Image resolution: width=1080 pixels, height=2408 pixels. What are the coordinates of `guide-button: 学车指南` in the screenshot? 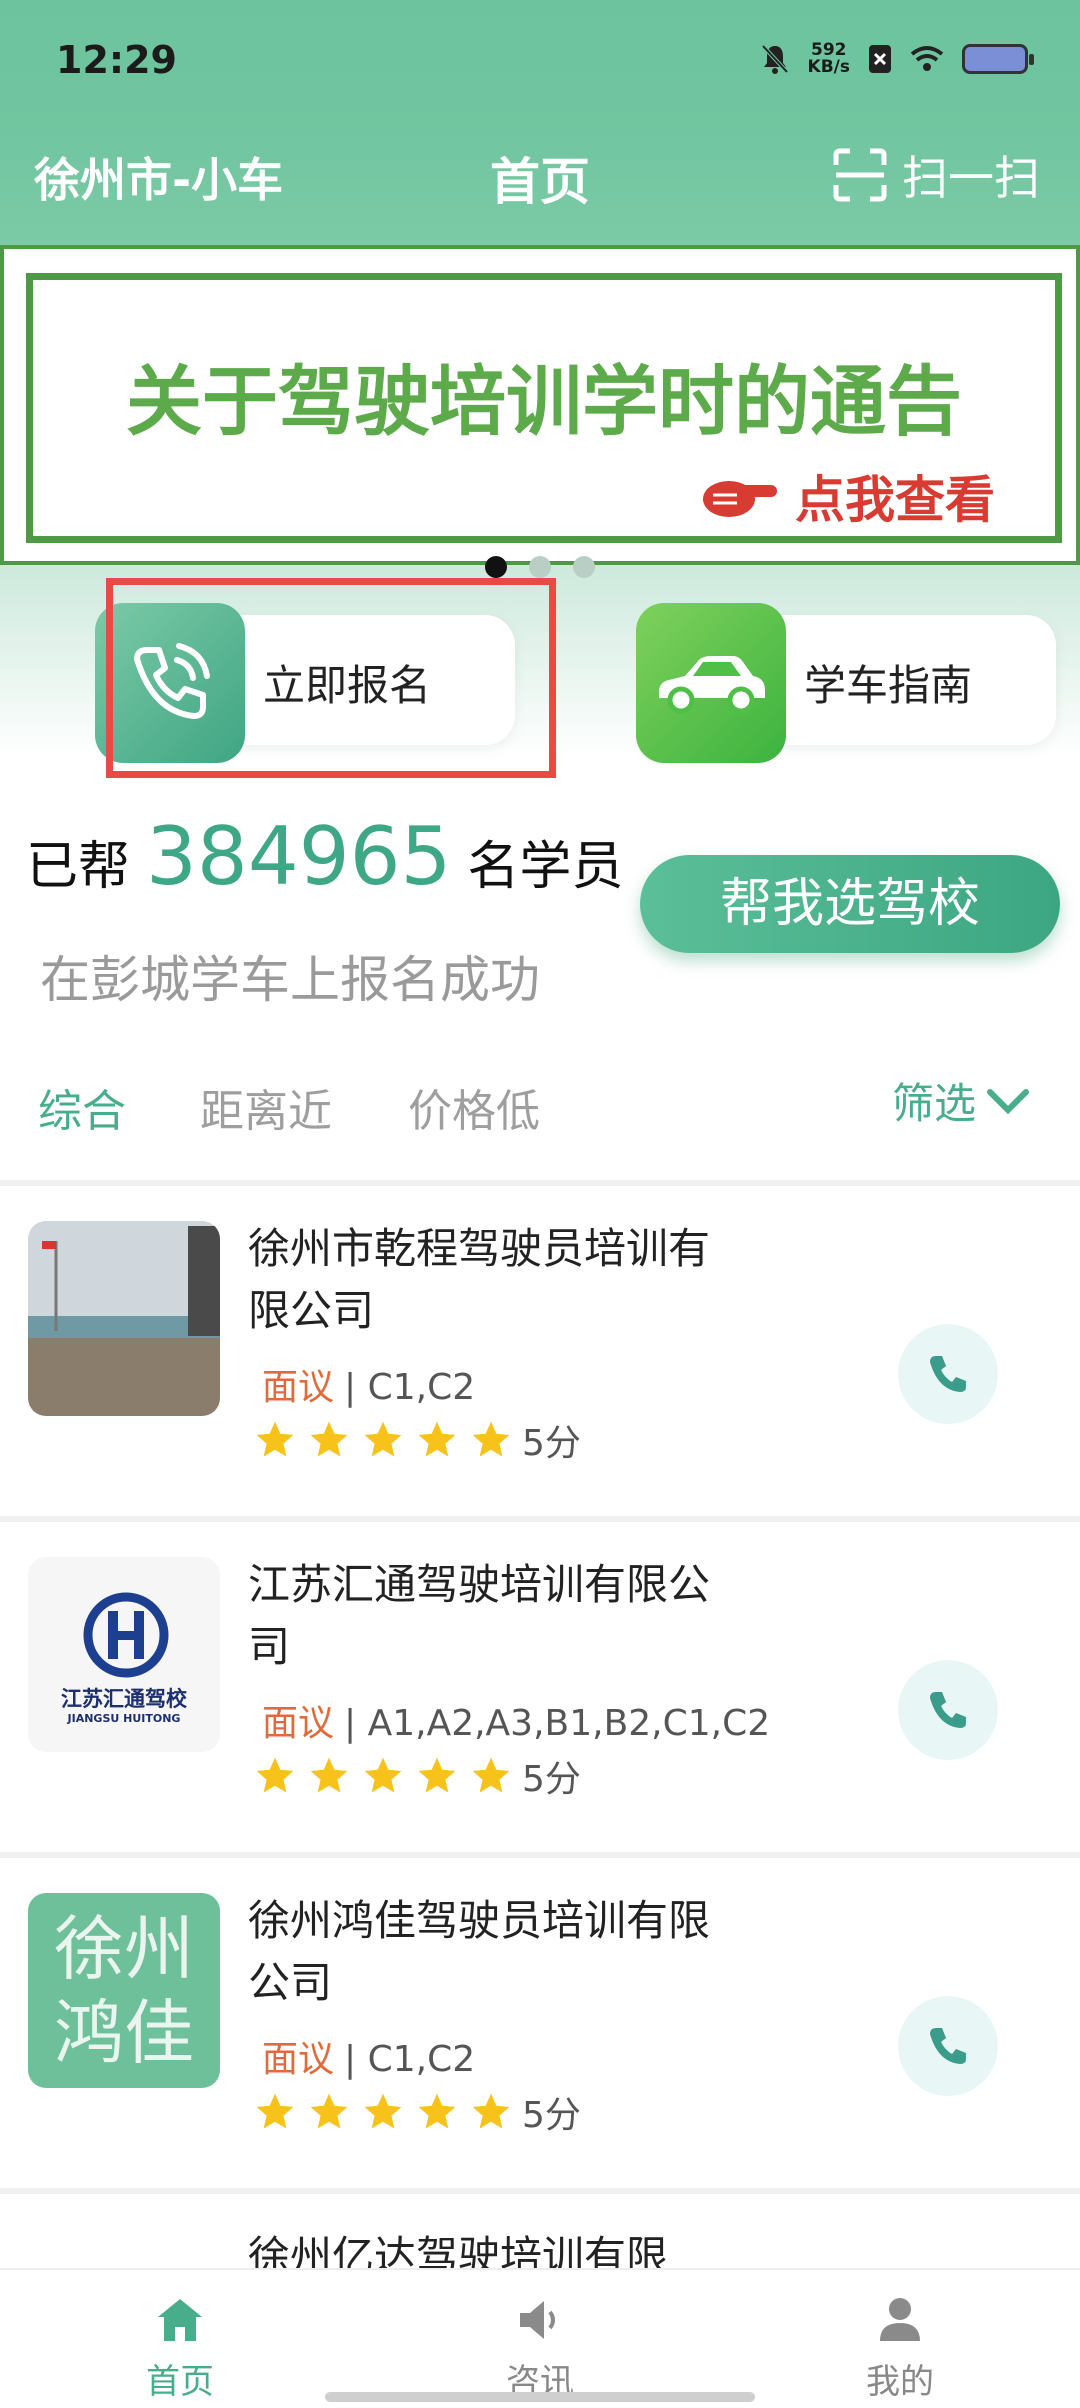 It's located at (846, 682).